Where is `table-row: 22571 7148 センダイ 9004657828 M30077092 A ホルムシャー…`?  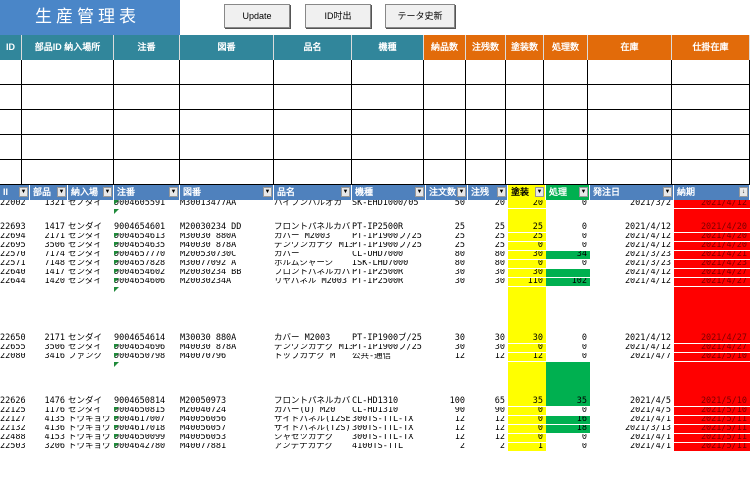
table-row: 22571 7148 センダイ 9004657828 M30077092 A ホルムシャー… is located at coordinates (375, 264).